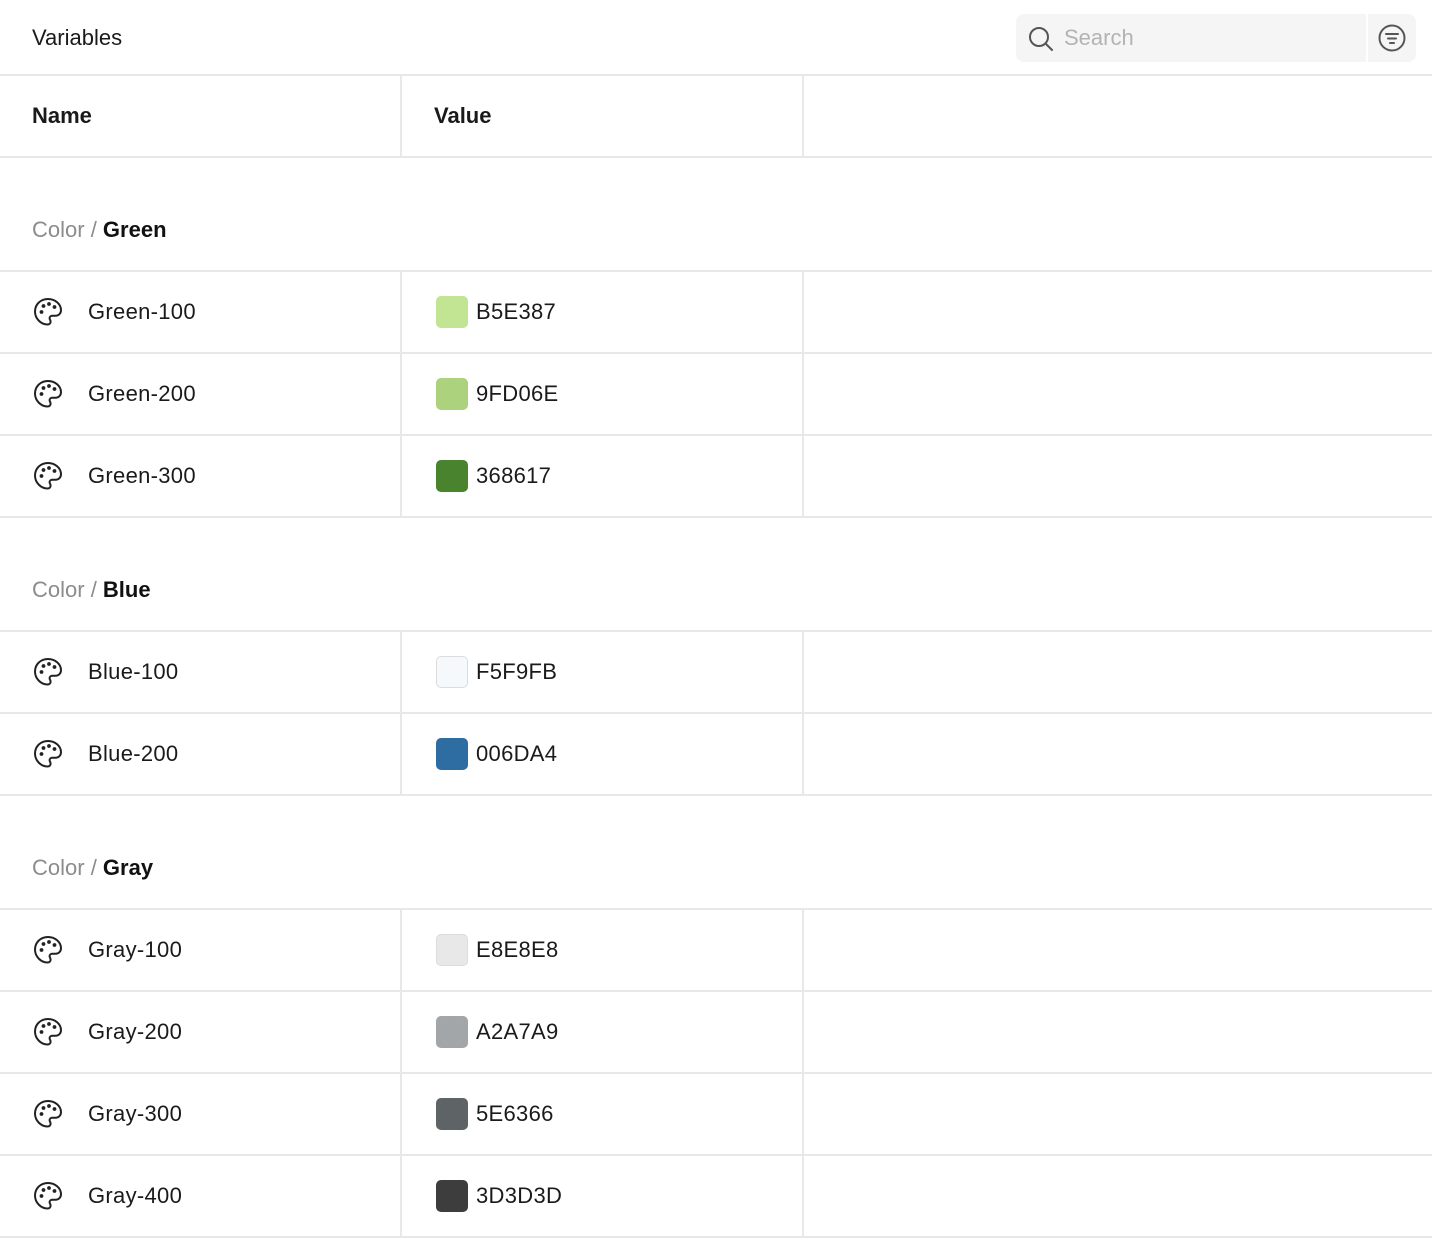 The image size is (1432, 1240). What do you see at coordinates (716, 673) in the screenshot?
I see `variable-row: Blue-100 F5F9FB` at bounding box center [716, 673].